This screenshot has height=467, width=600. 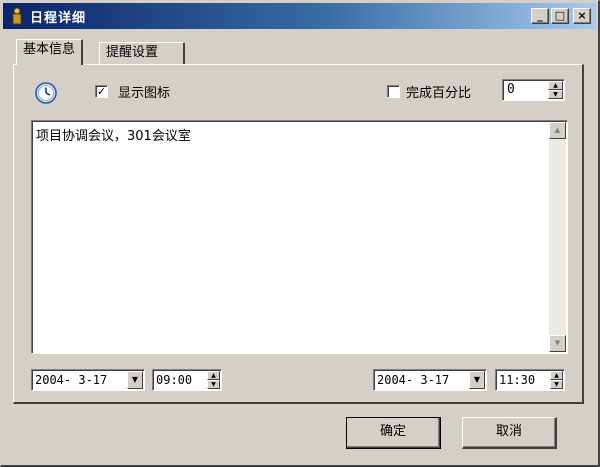 I want to click on close-button: ×, so click(x=582, y=16).